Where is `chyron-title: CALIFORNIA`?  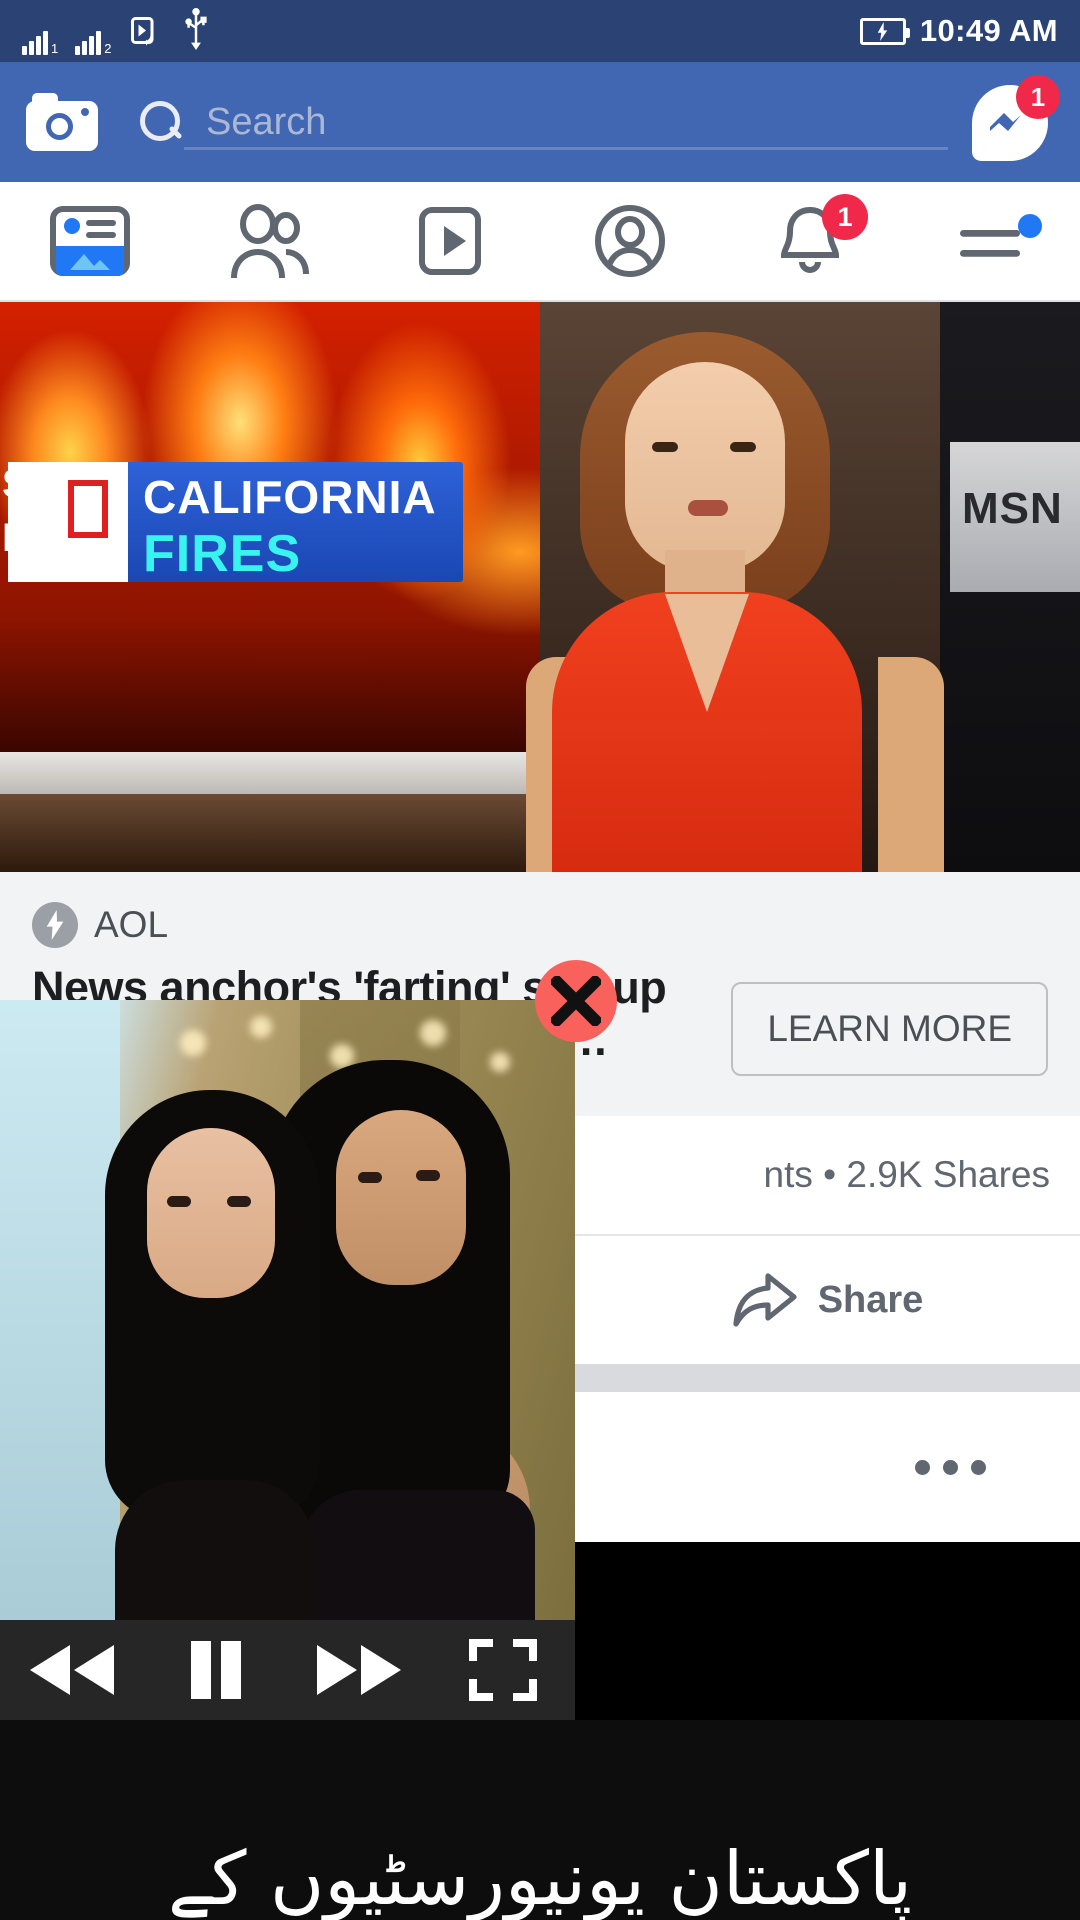
chyron-title: CALIFORNIA is located at coordinates (290, 497).